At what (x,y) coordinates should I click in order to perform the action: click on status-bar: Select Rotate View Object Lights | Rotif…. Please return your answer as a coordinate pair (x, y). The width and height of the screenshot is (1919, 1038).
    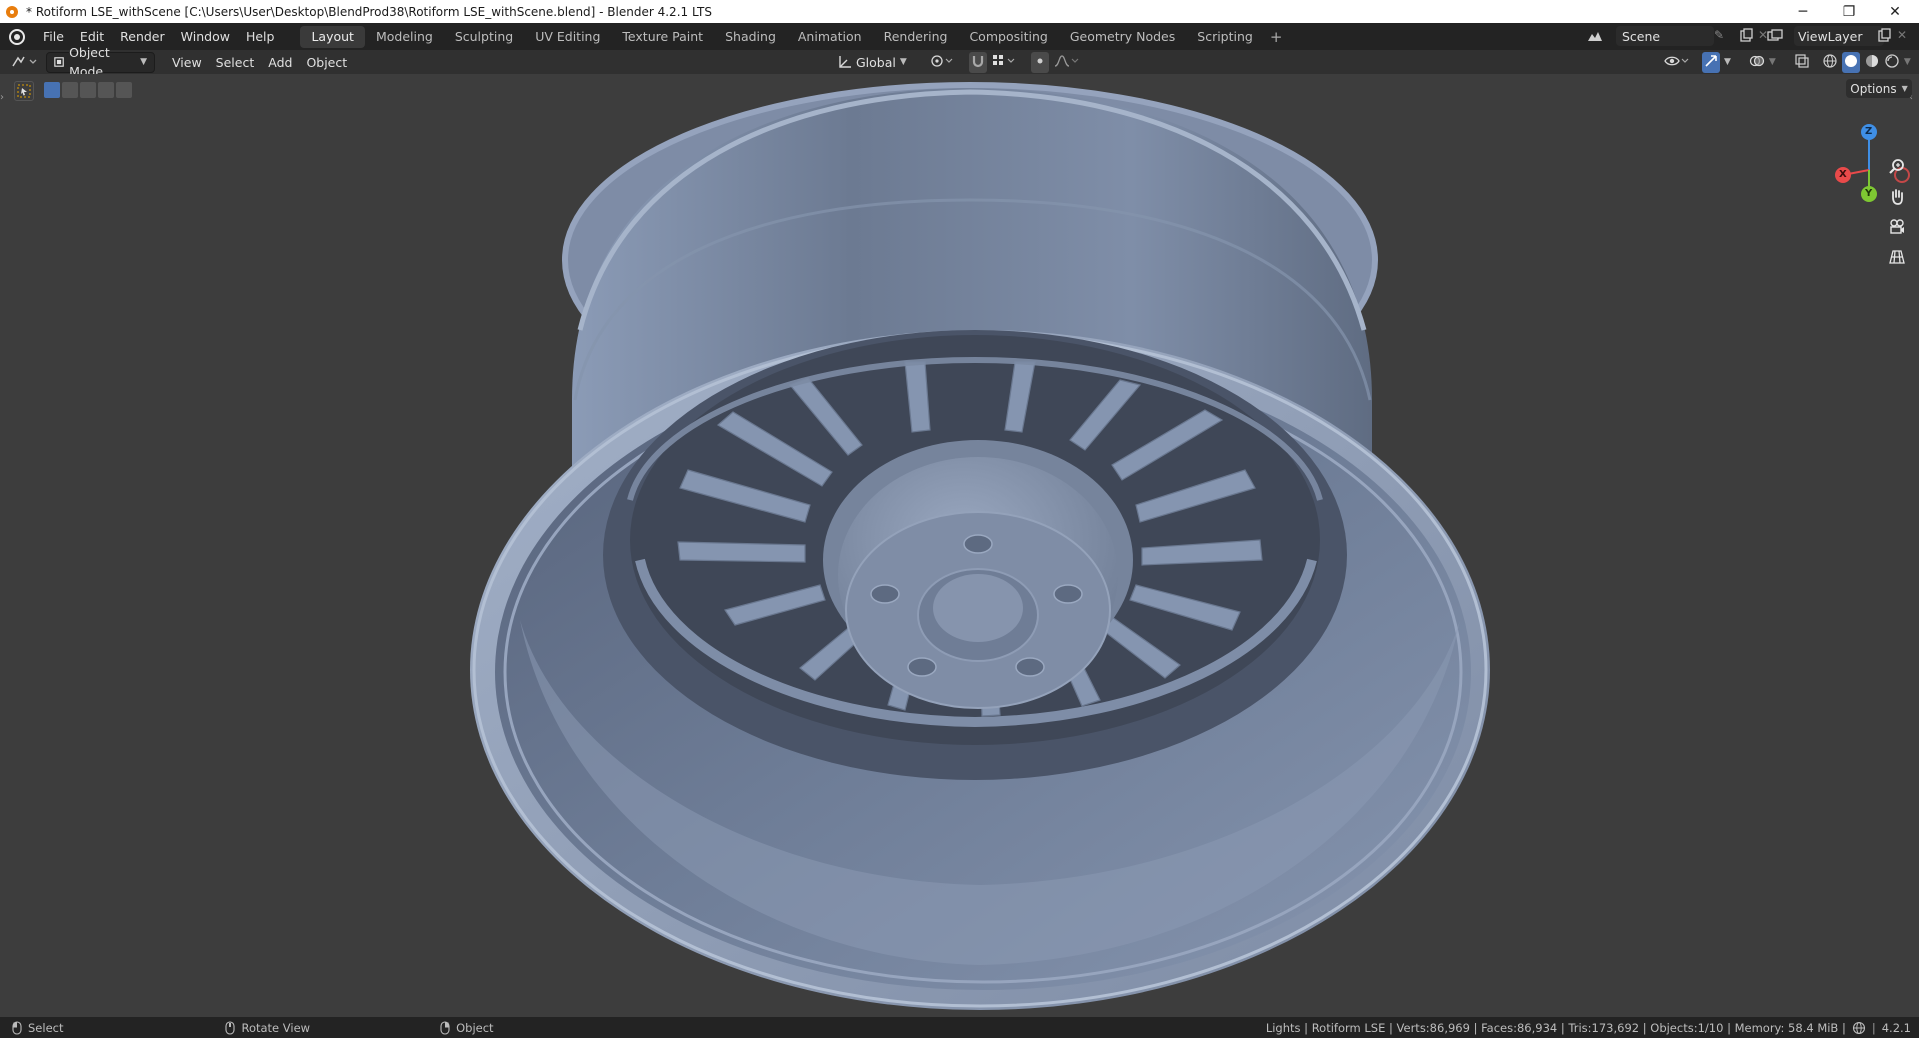
    Looking at the image, I should click on (959, 1027).